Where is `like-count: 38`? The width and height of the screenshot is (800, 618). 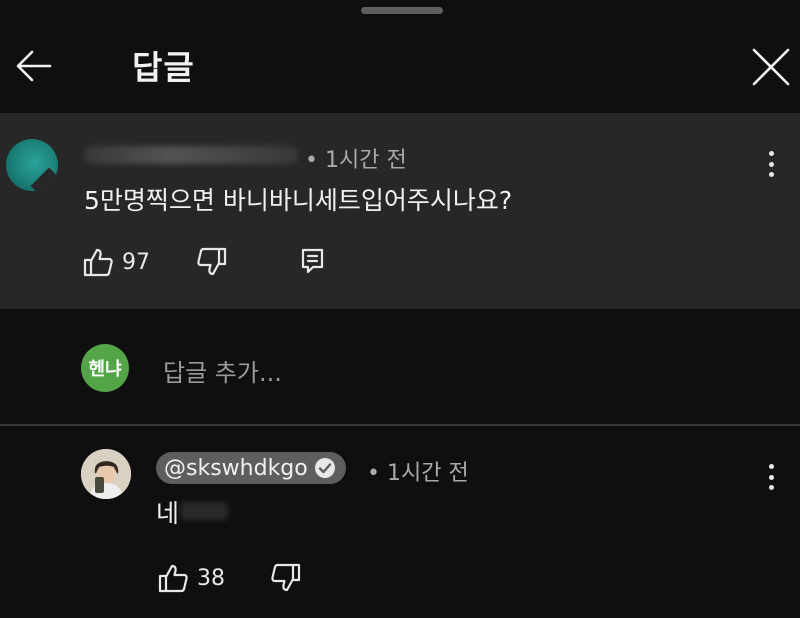 like-count: 38 is located at coordinates (211, 578).